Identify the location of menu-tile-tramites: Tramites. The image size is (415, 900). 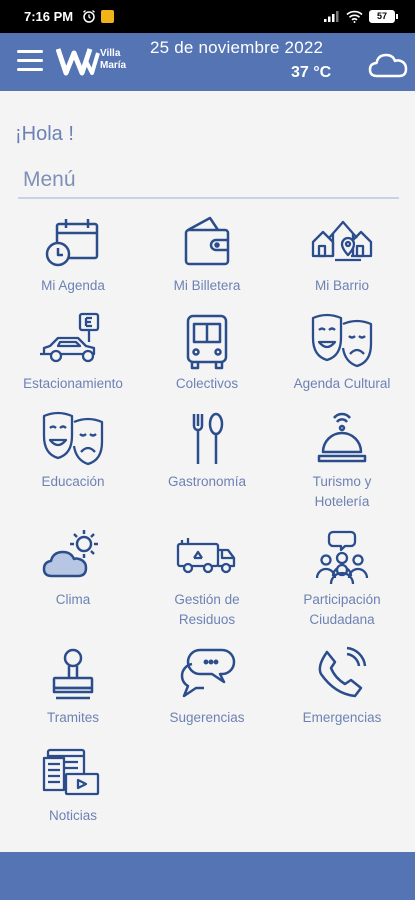
(73, 687).